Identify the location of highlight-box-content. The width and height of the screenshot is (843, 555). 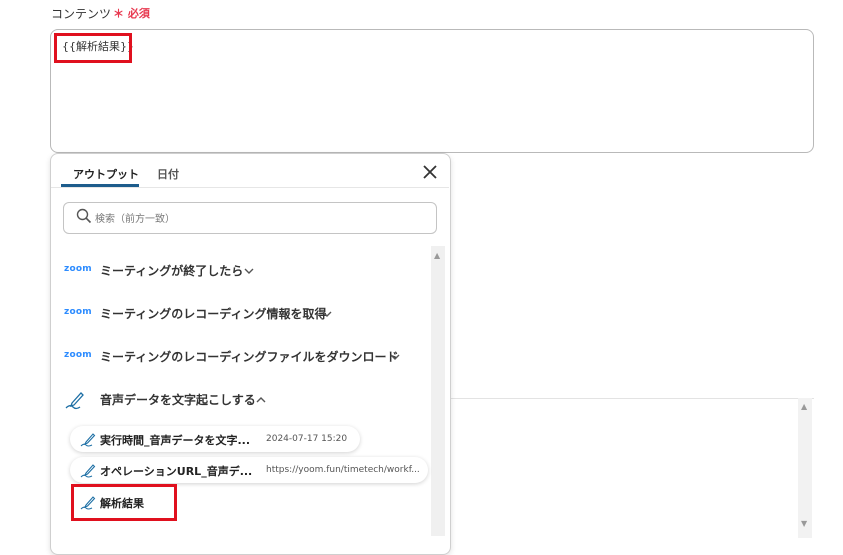
(93, 48).